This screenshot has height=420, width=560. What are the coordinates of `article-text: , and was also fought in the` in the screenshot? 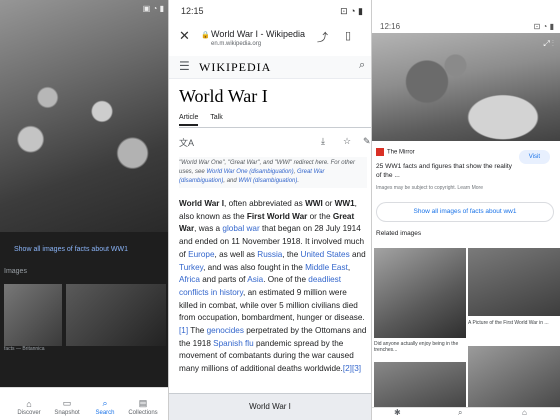 It's located at (254, 267).